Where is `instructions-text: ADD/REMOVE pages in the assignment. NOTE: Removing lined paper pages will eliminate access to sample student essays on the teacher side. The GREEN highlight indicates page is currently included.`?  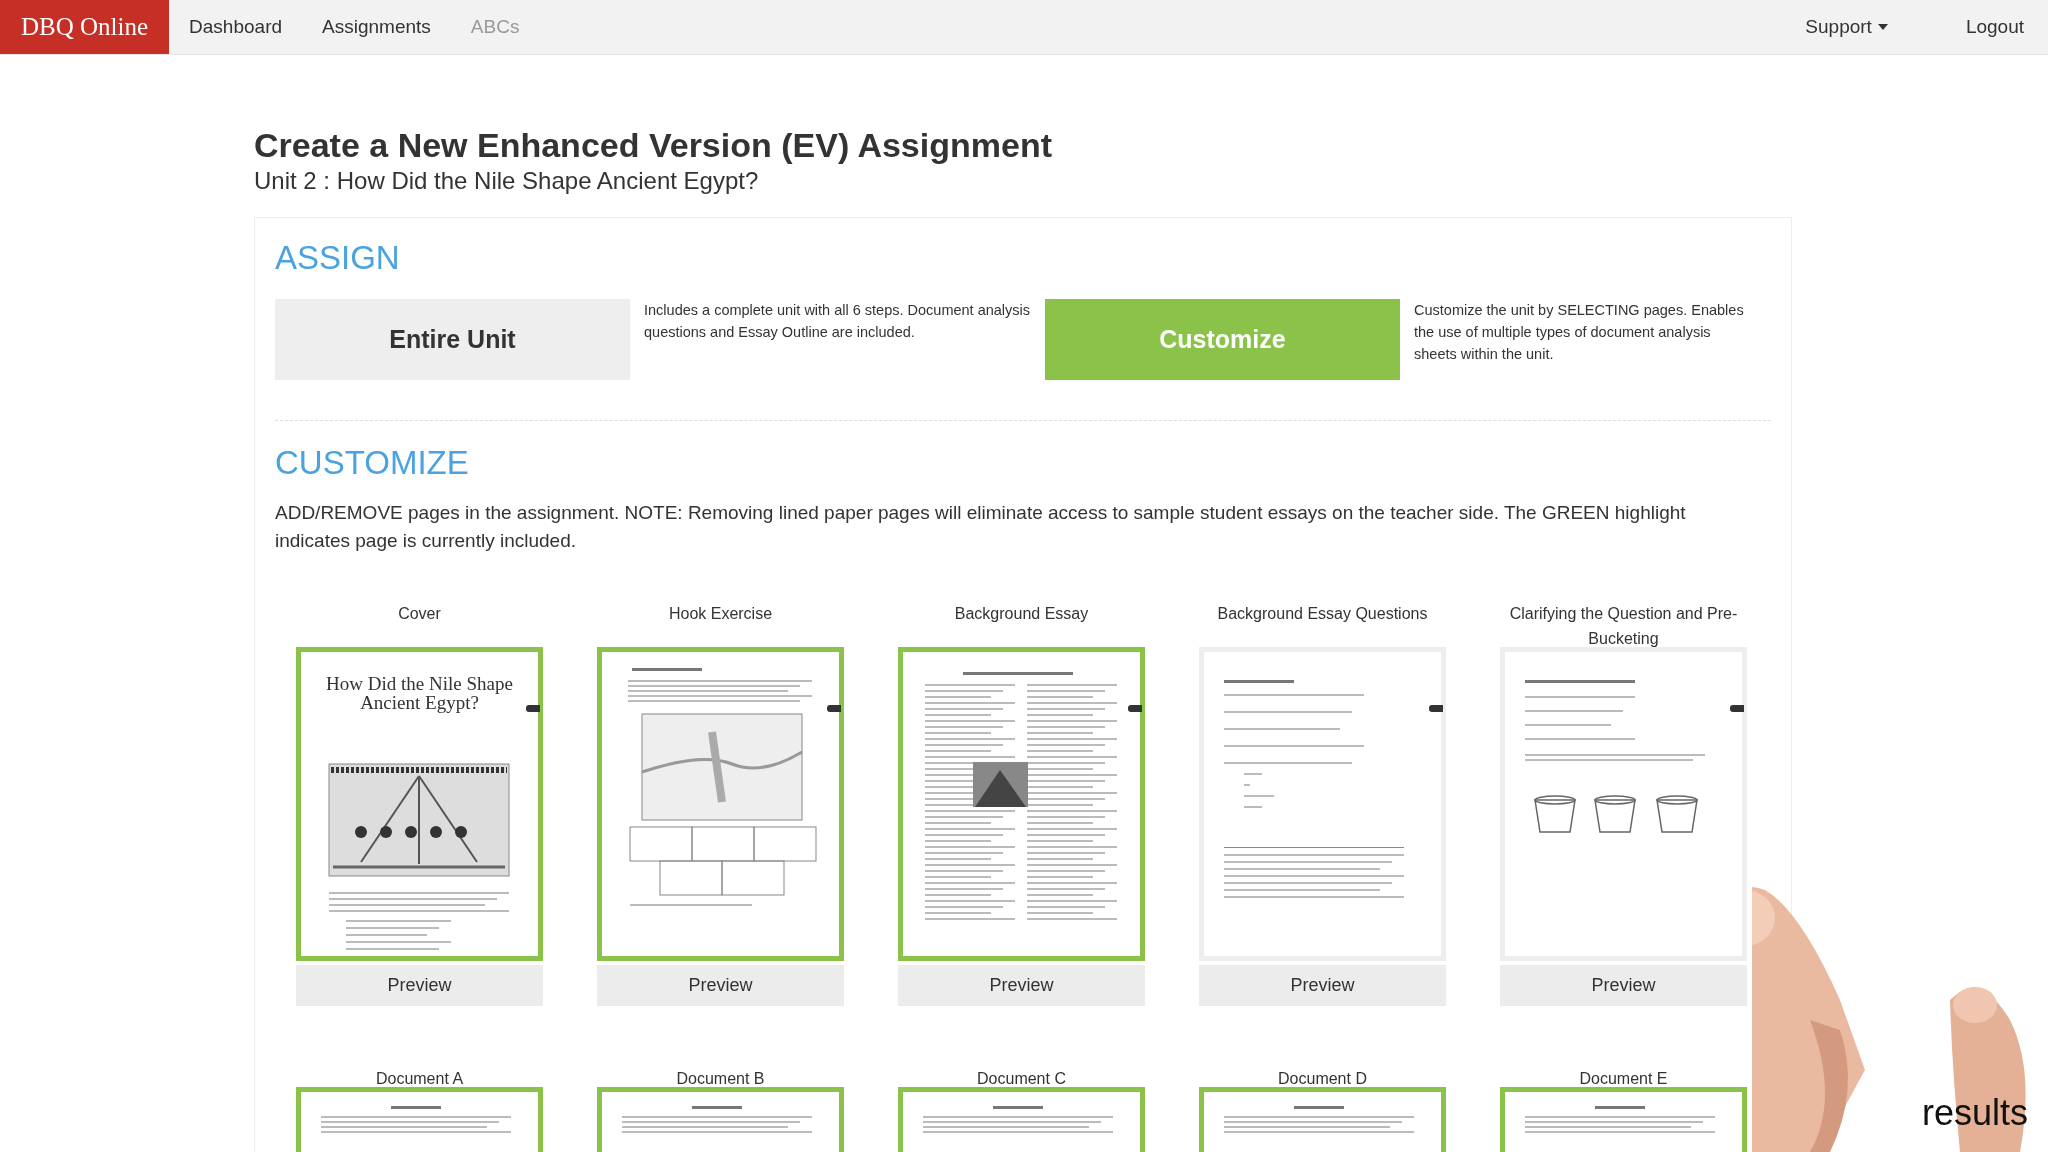 instructions-text: ADD/REMOVE pages in the assignment. NOTE: Removing lined paper pages will eliminate access to sample student essays on the teacher side. The GREEN highlight indicates page is currently included. is located at coordinates (981, 527).